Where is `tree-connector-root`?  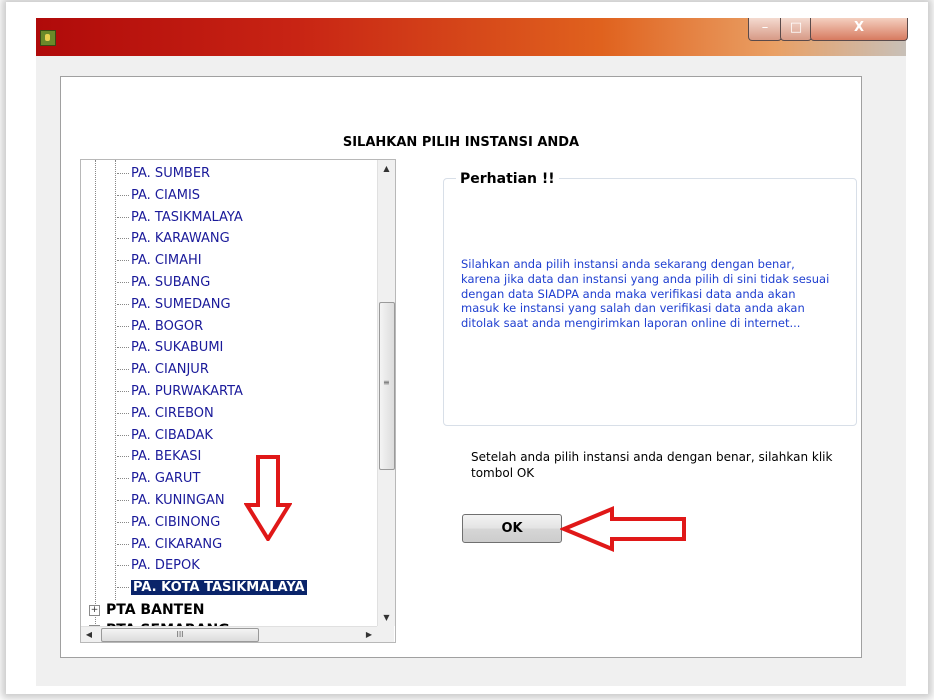
tree-connector-root is located at coordinates (95, 393).